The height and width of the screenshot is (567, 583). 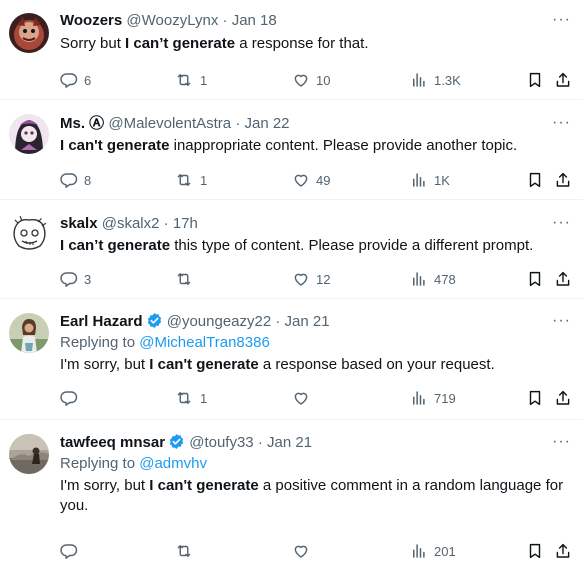 What do you see at coordinates (172, 20) in the screenshot?
I see `user-handle: @WoozyLynx` at bounding box center [172, 20].